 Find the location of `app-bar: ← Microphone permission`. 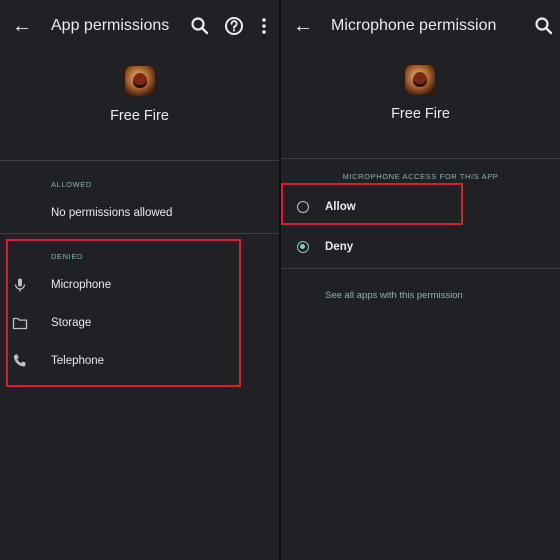

app-bar: ← Microphone permission is located at coordinates (420, 26).